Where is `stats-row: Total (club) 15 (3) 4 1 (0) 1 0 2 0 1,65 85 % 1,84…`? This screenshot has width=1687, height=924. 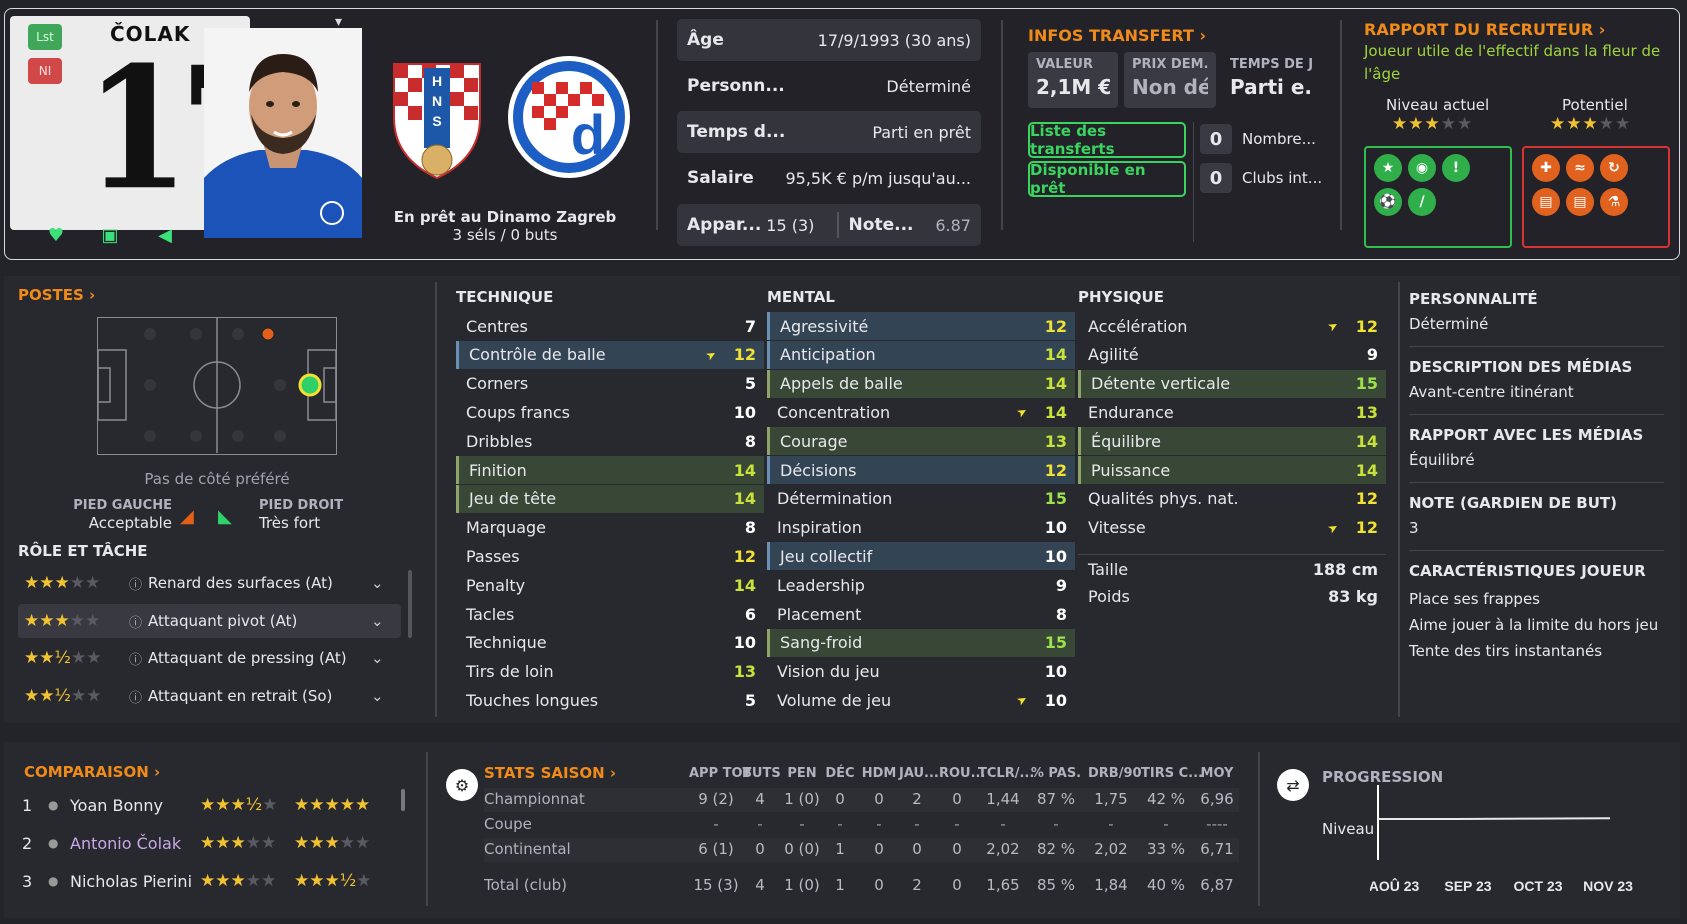 stats-row: Total (club) 15 (3) 4 1 (0) 1 0 2 0 1,65 85 % 1,84… is located at coordinates (861, 886).